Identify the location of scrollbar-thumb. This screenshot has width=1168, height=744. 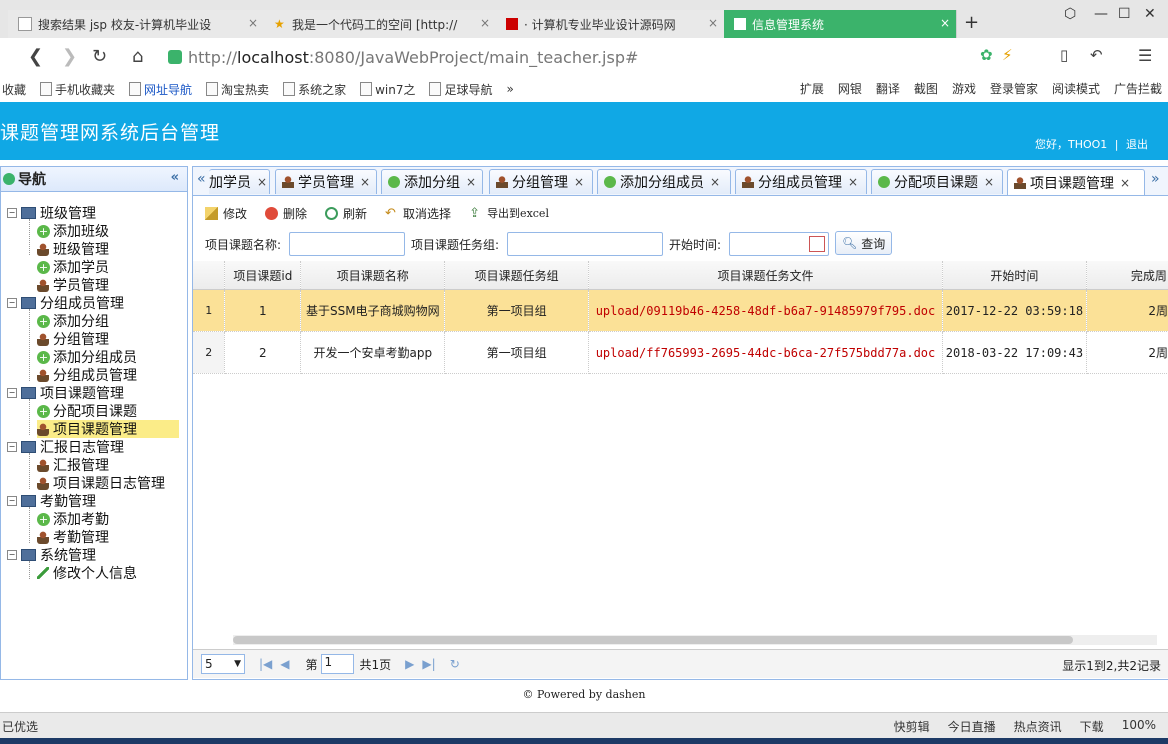
(653, 640).